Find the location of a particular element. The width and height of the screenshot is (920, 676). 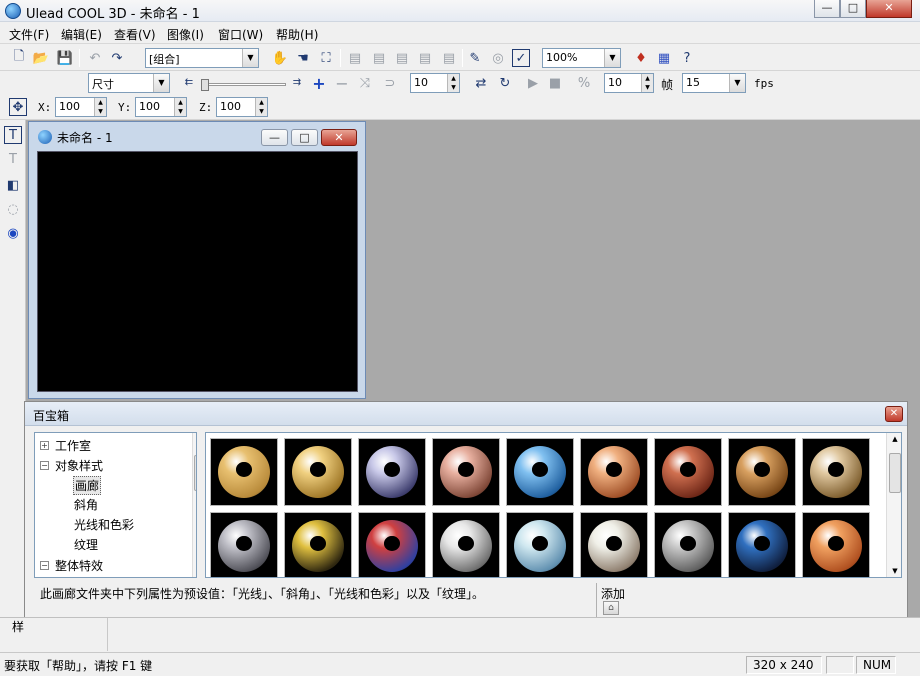

eye-dropper-icon: ✎ is located at coordinates (475, 58).